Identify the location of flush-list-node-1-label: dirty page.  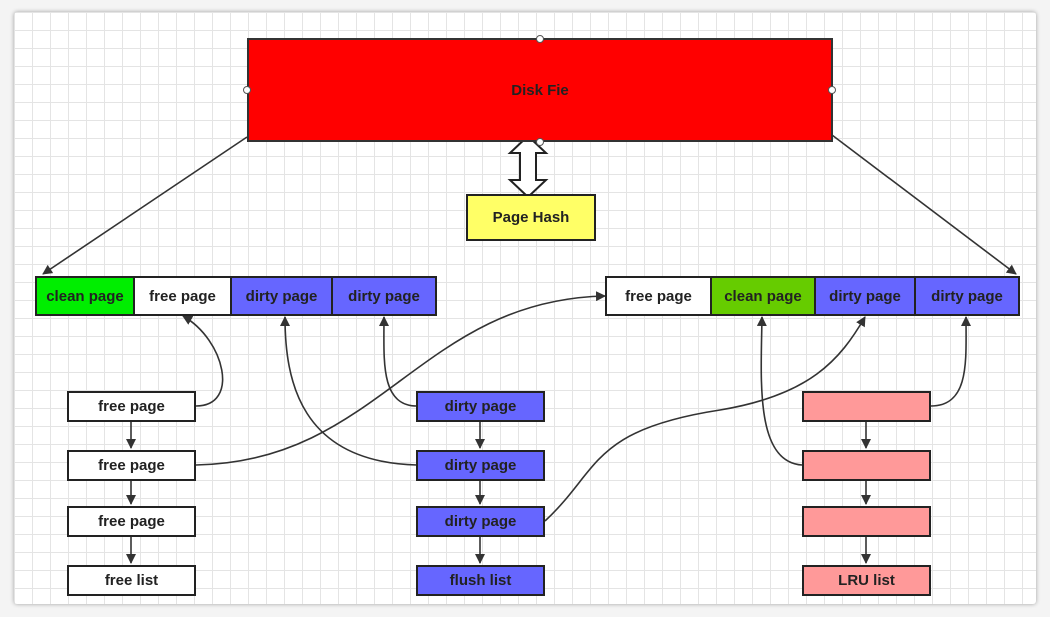
(480, 406).